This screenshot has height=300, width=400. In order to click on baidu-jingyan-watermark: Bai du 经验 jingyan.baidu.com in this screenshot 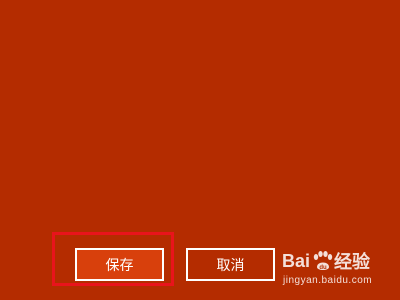, I will do `click(339, 272)`.